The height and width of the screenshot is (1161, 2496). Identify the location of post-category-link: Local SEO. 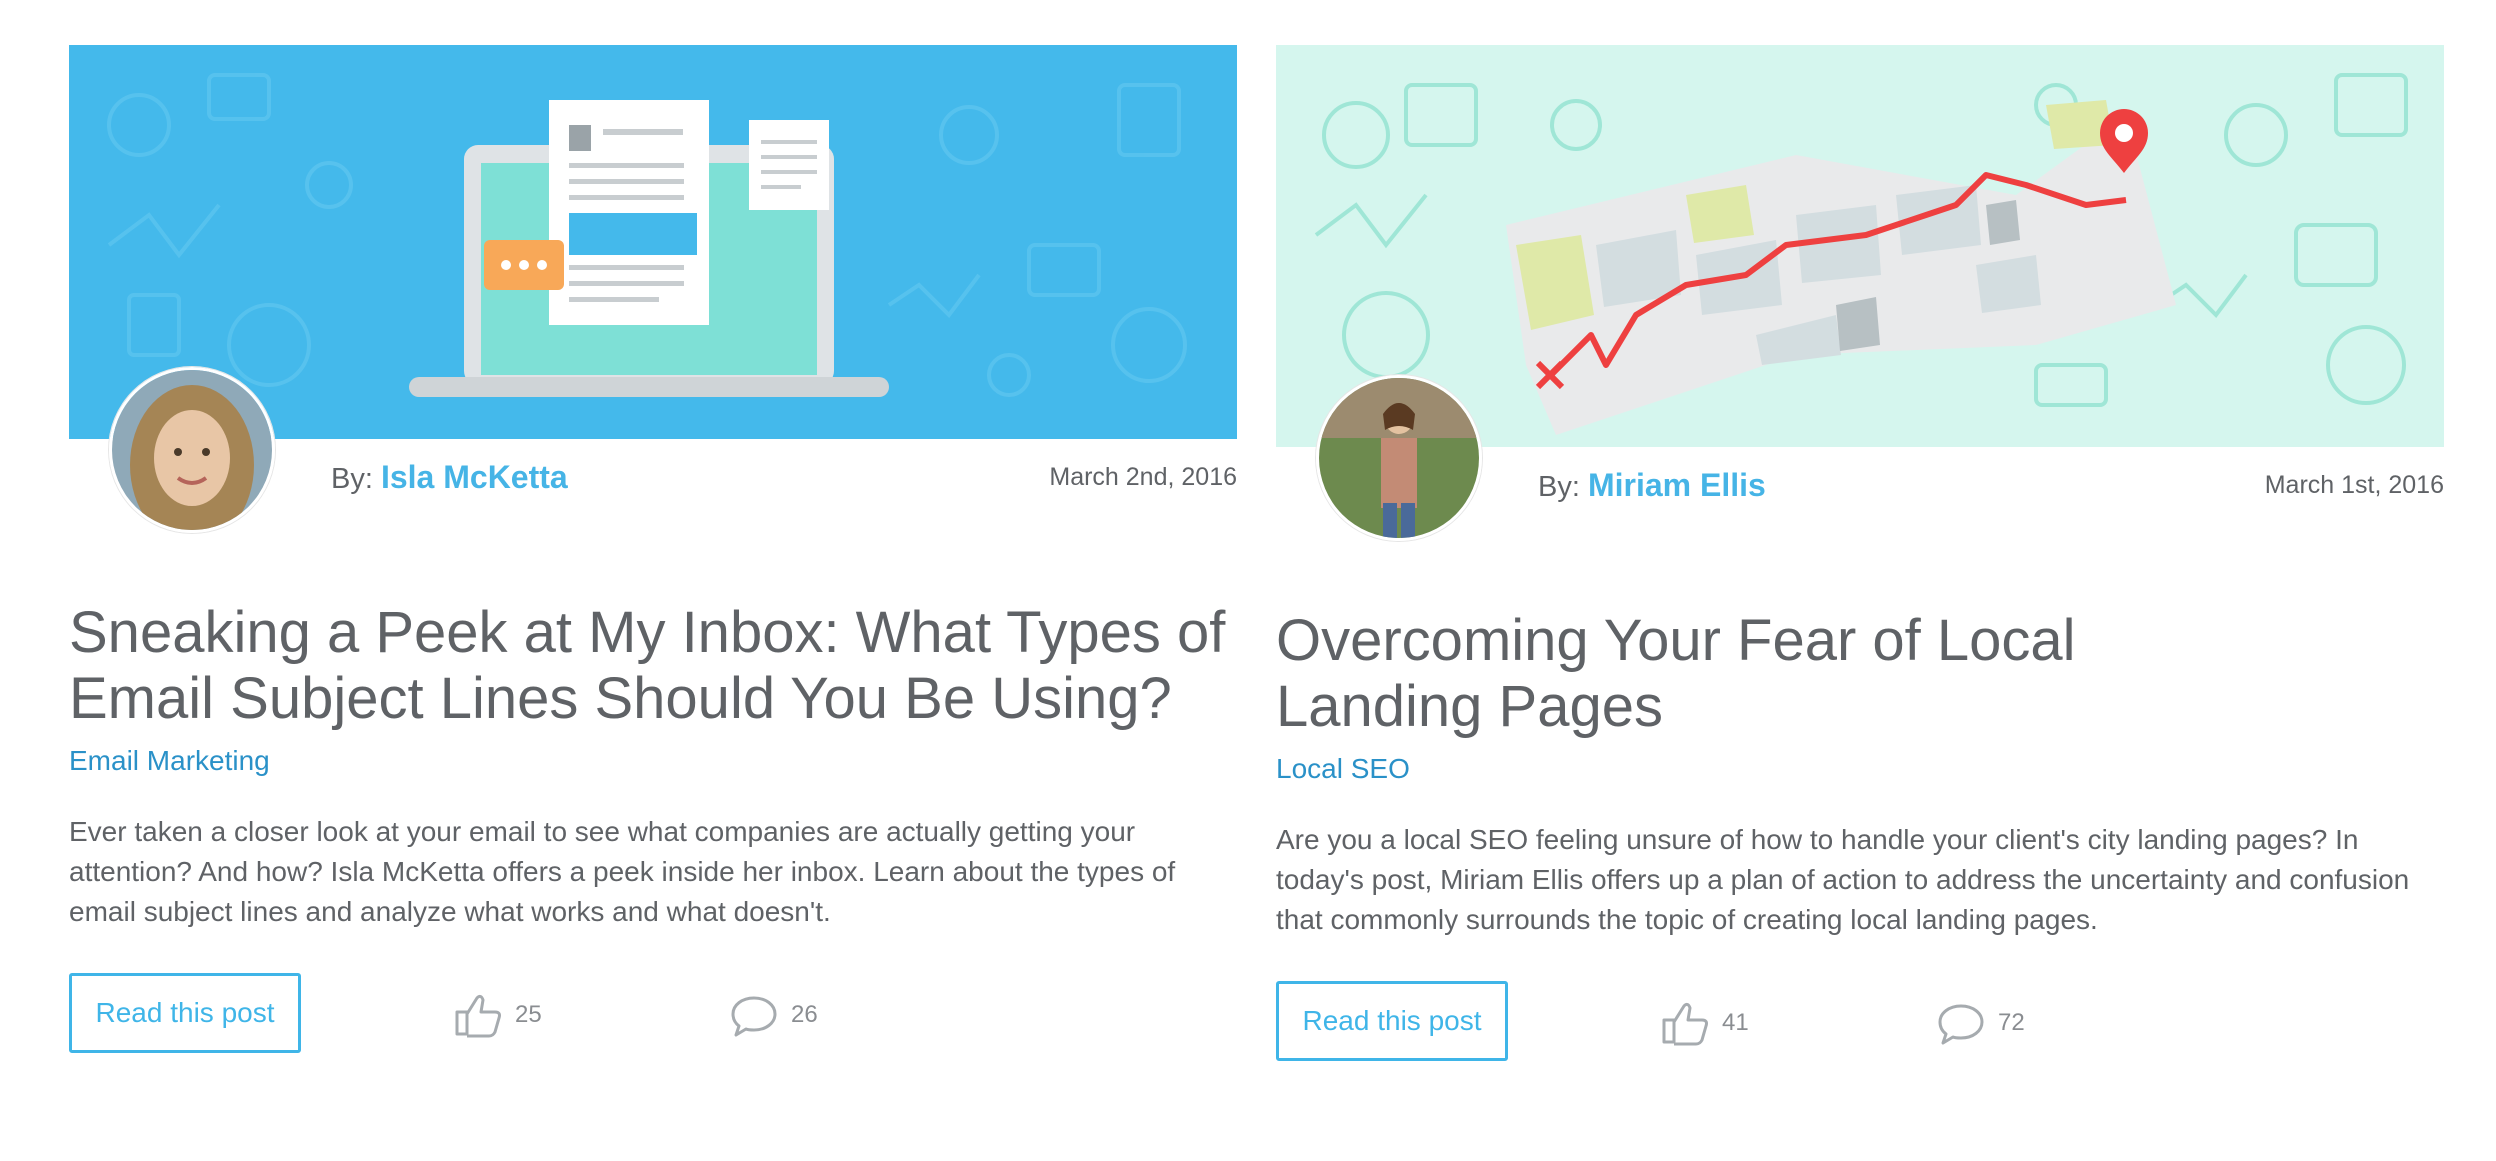
(1343, 769).